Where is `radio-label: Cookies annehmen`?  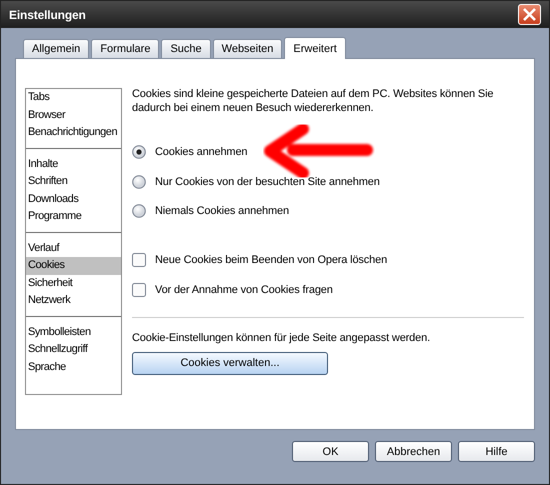
radio-label: Cookies annehmen is located at coordinates (201, 152).